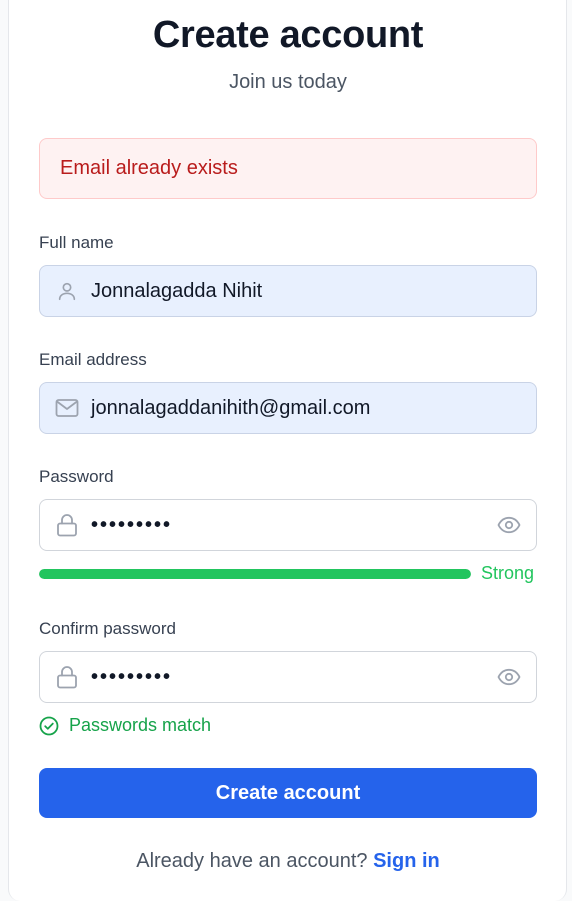 This screenshot has width=572, height=901. I want to click on full-name-label: Full name, so click(76, 242).